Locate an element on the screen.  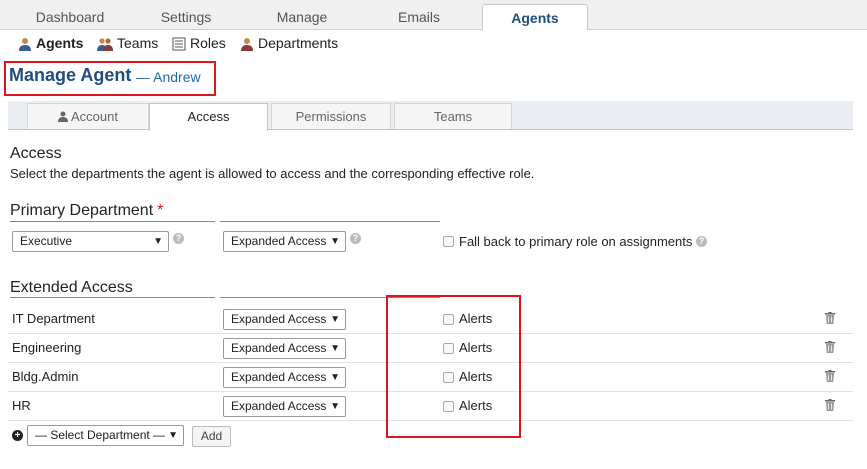
extended-department-name: HR is located at coordinates (21, 405).